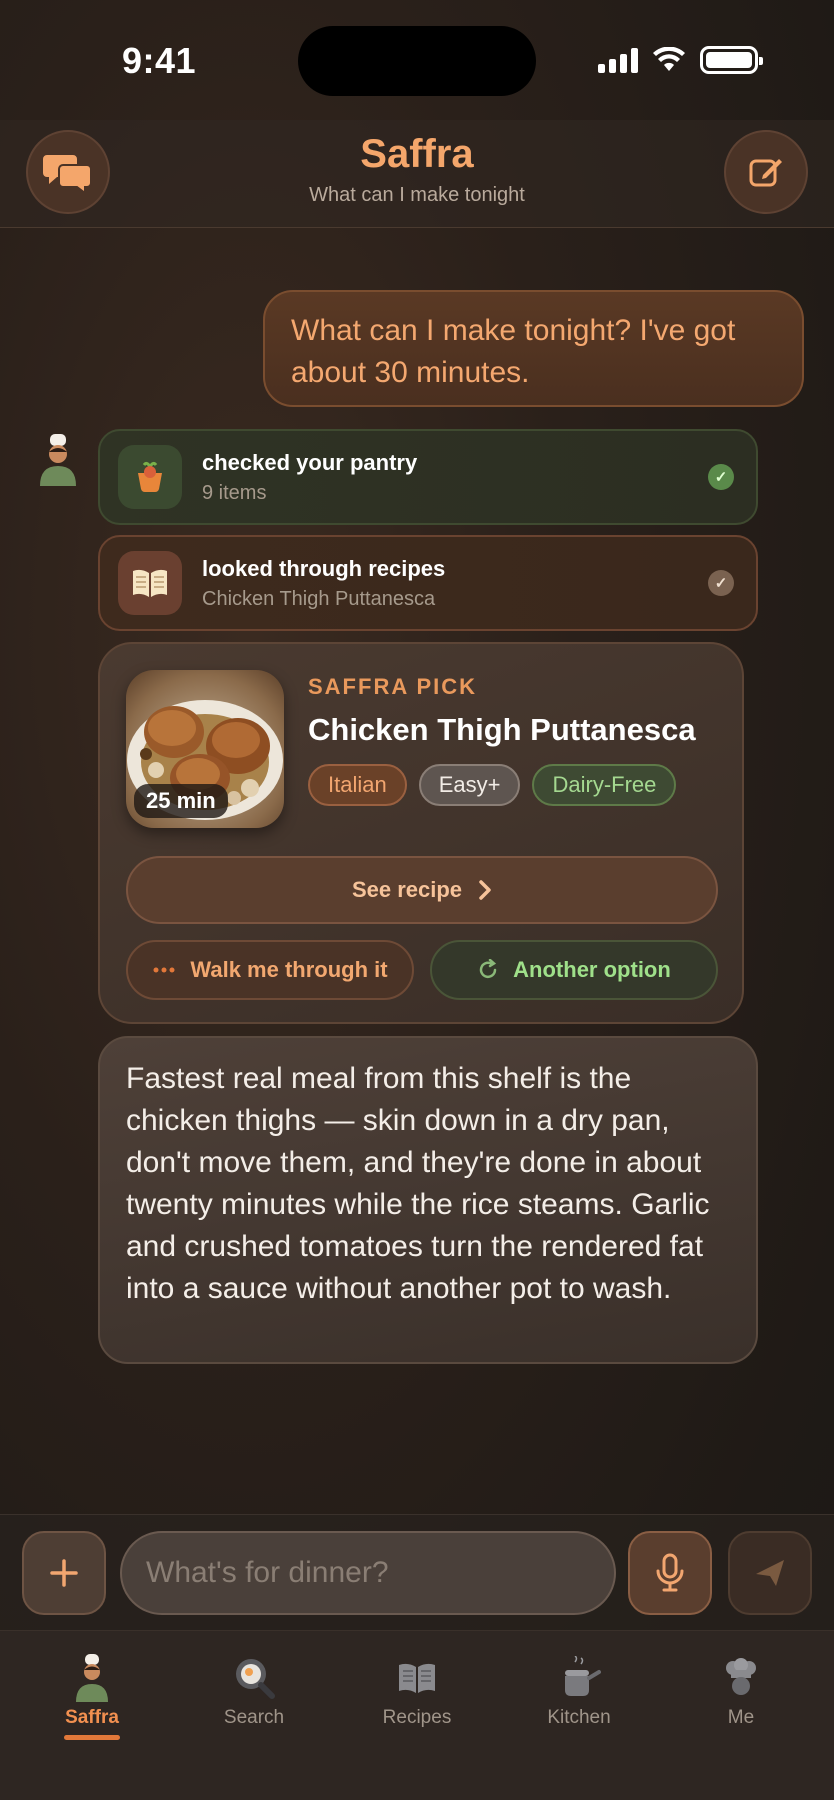 This screenshot has width=834, height=1800. I want to click on tab-label: Search, so click(254, 1717).